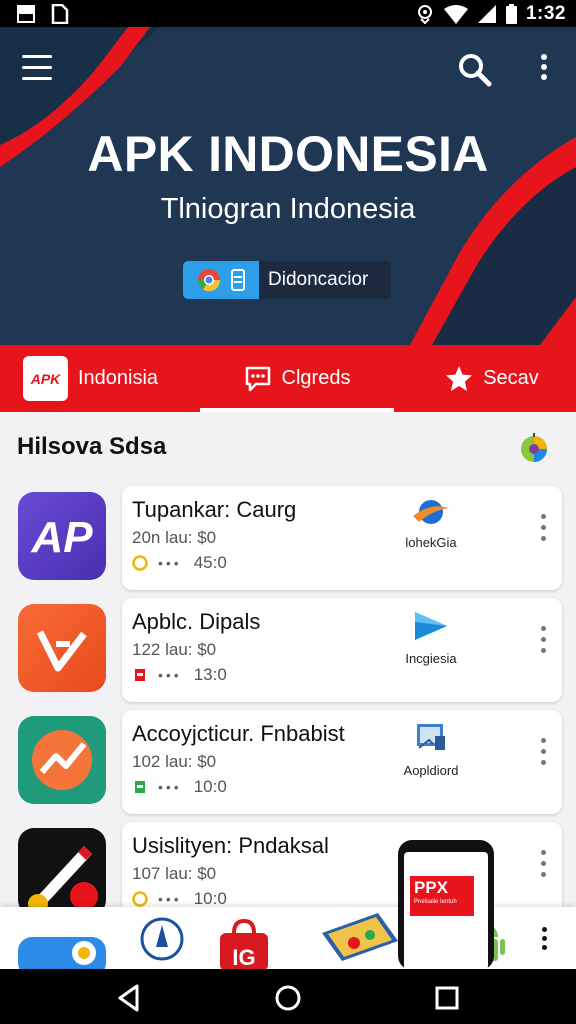 The height and width of the screenshot is (1024, 576). Describe the element at coordinates (214, 509) in the screenshot. I see `app-name: Tupankar: Caurg` at that location.